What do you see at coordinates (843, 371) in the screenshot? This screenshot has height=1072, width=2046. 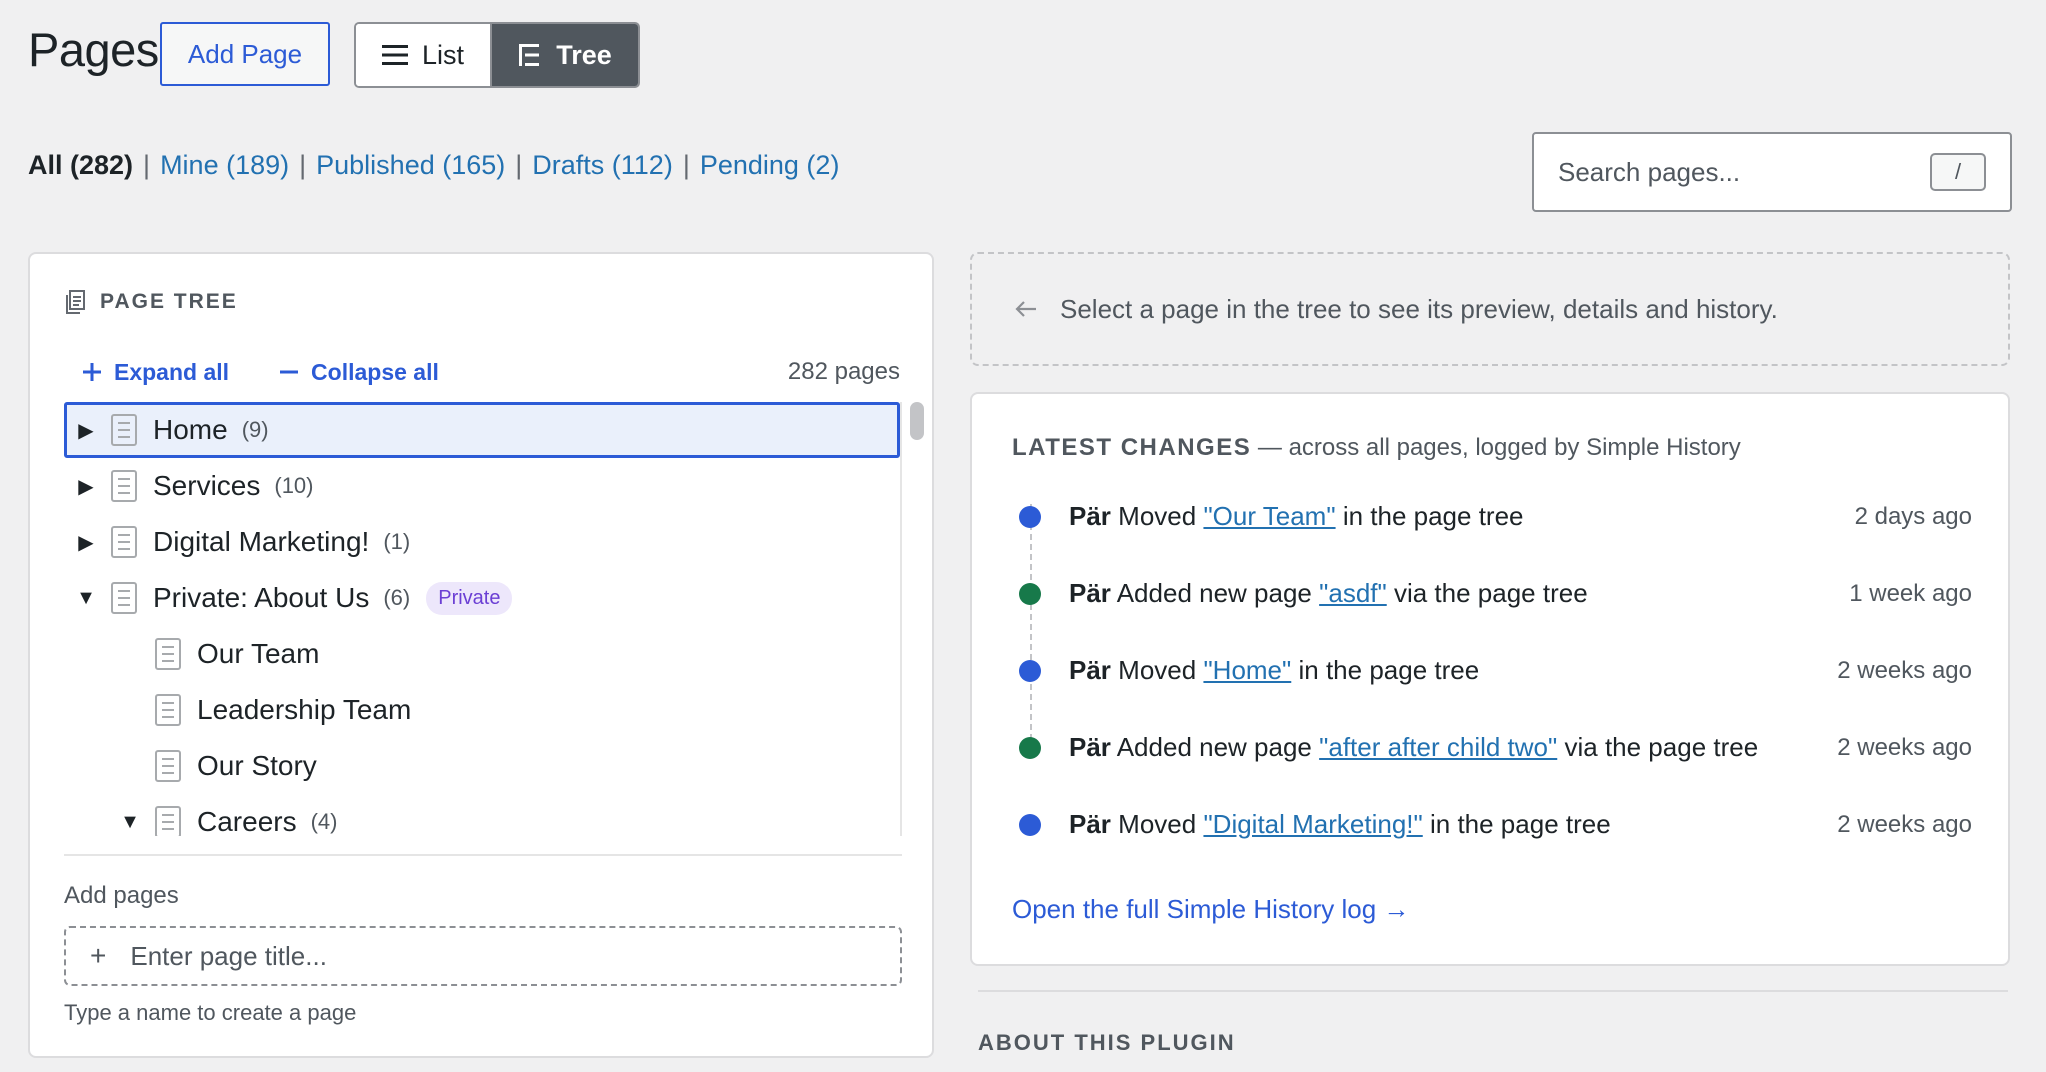 I see `page-count: 282 pages` at bounding box center [843, 371].